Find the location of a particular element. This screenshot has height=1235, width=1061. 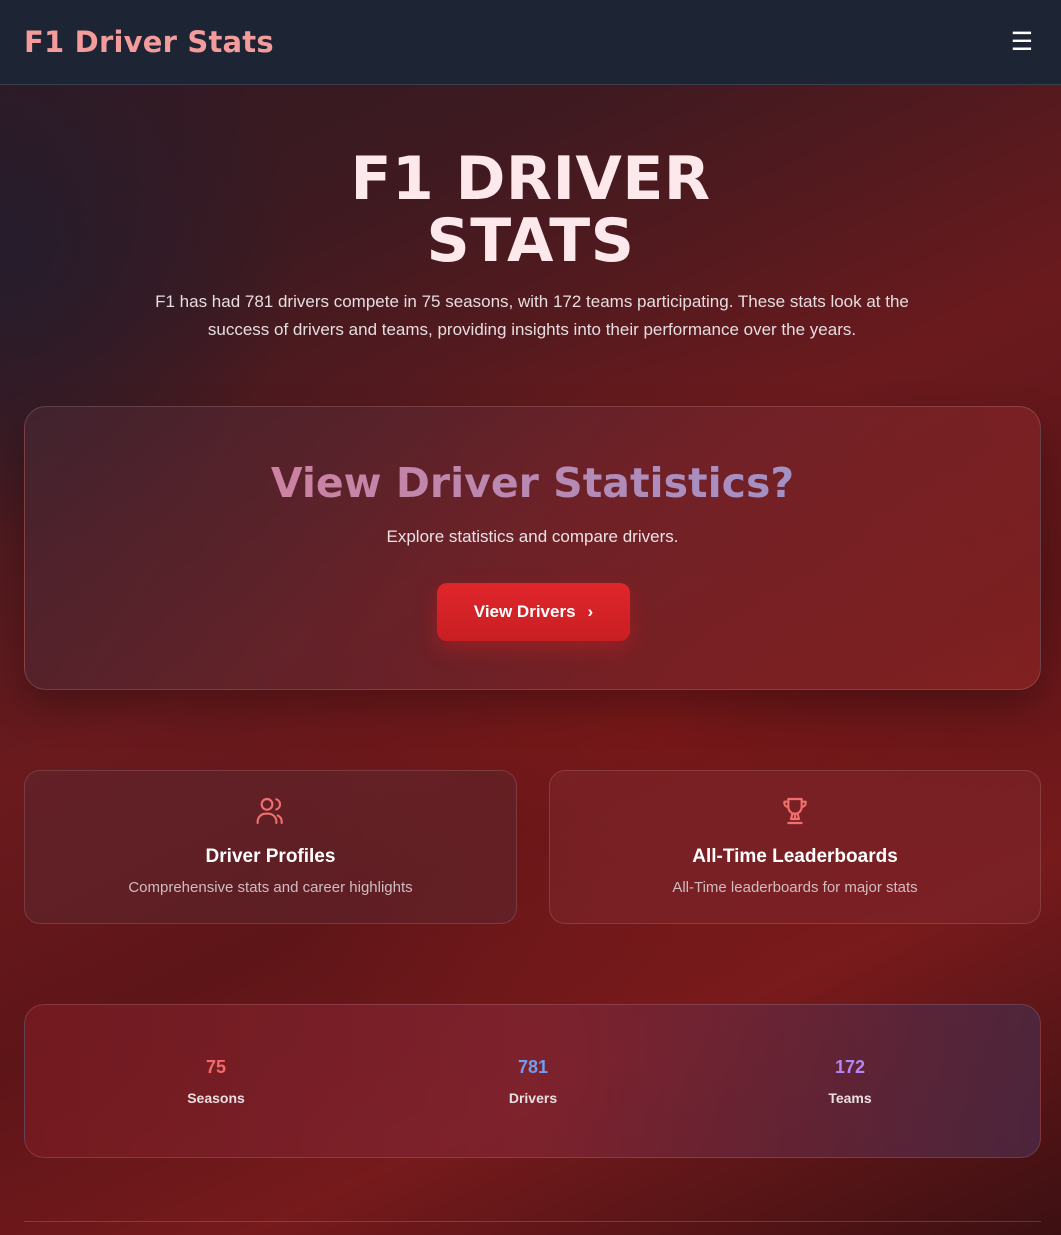

brand-logo: F1 Driver Stats is located at coordinates (149, 42).